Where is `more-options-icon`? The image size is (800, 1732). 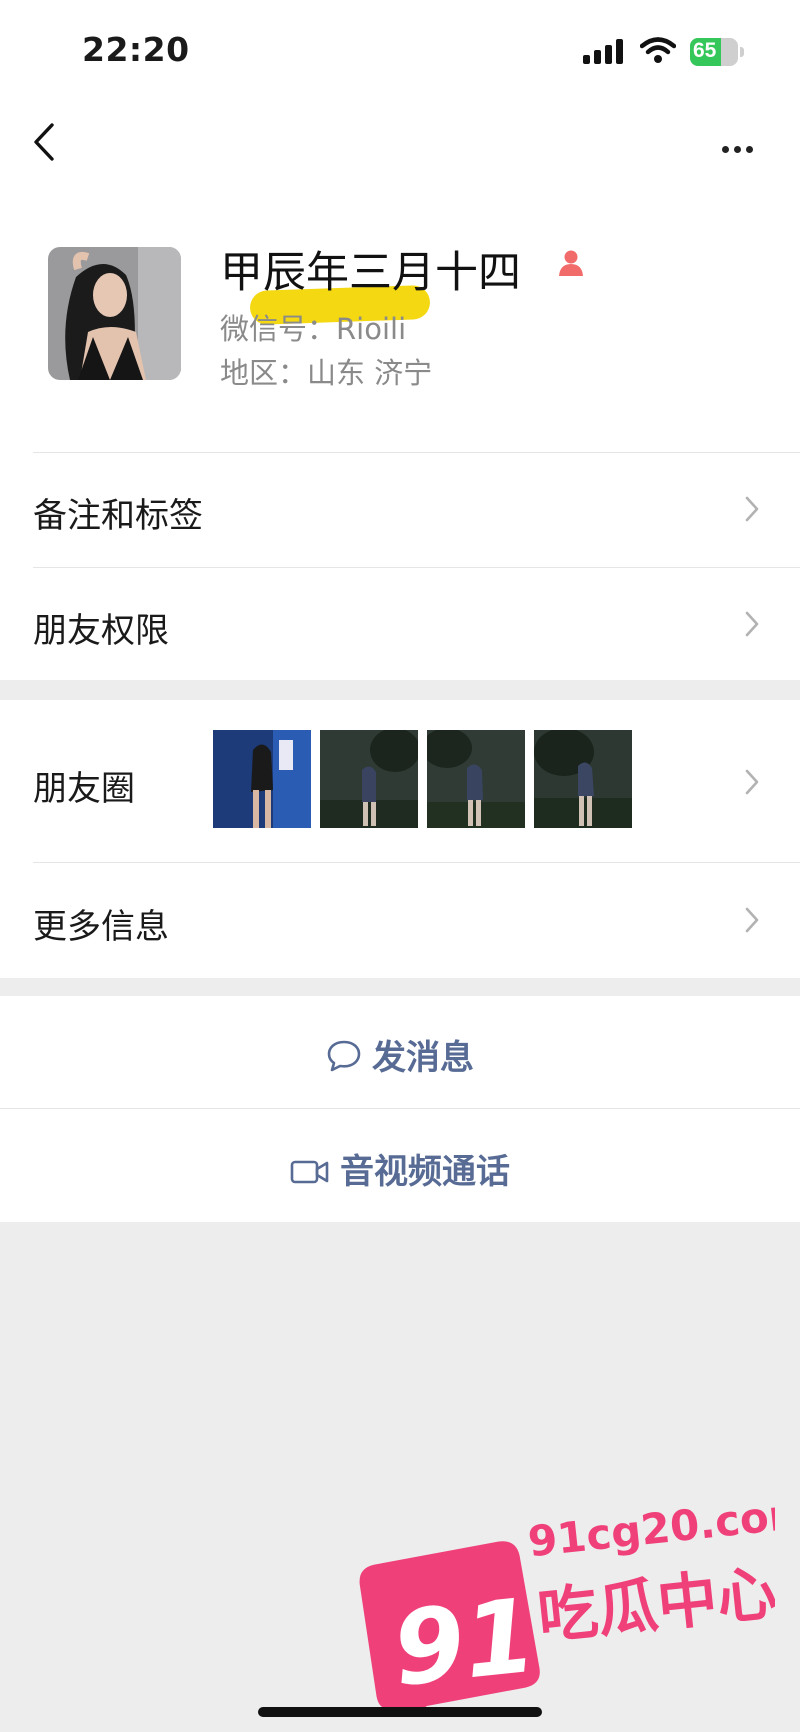
more-options-icon is located at coordinates (740, 147).